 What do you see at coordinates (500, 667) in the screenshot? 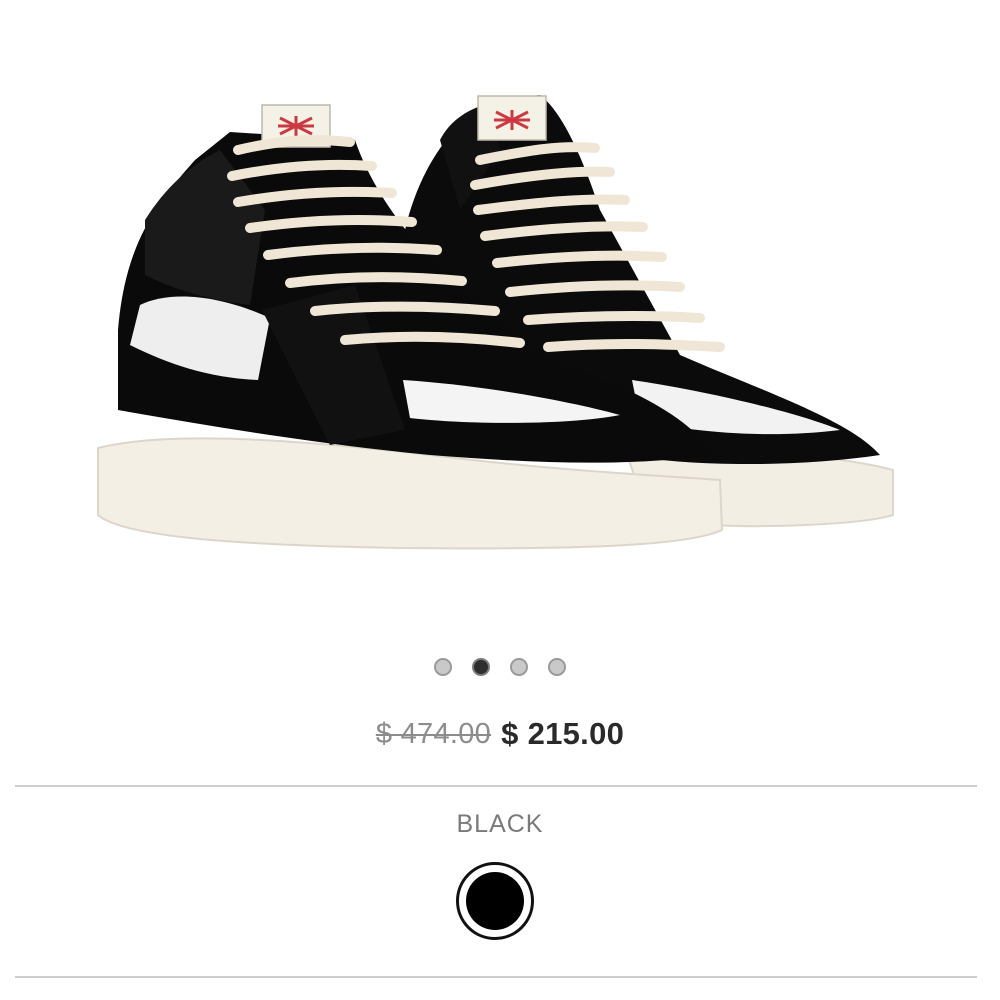
I see `image-pager` at bounding box center [500, 667].